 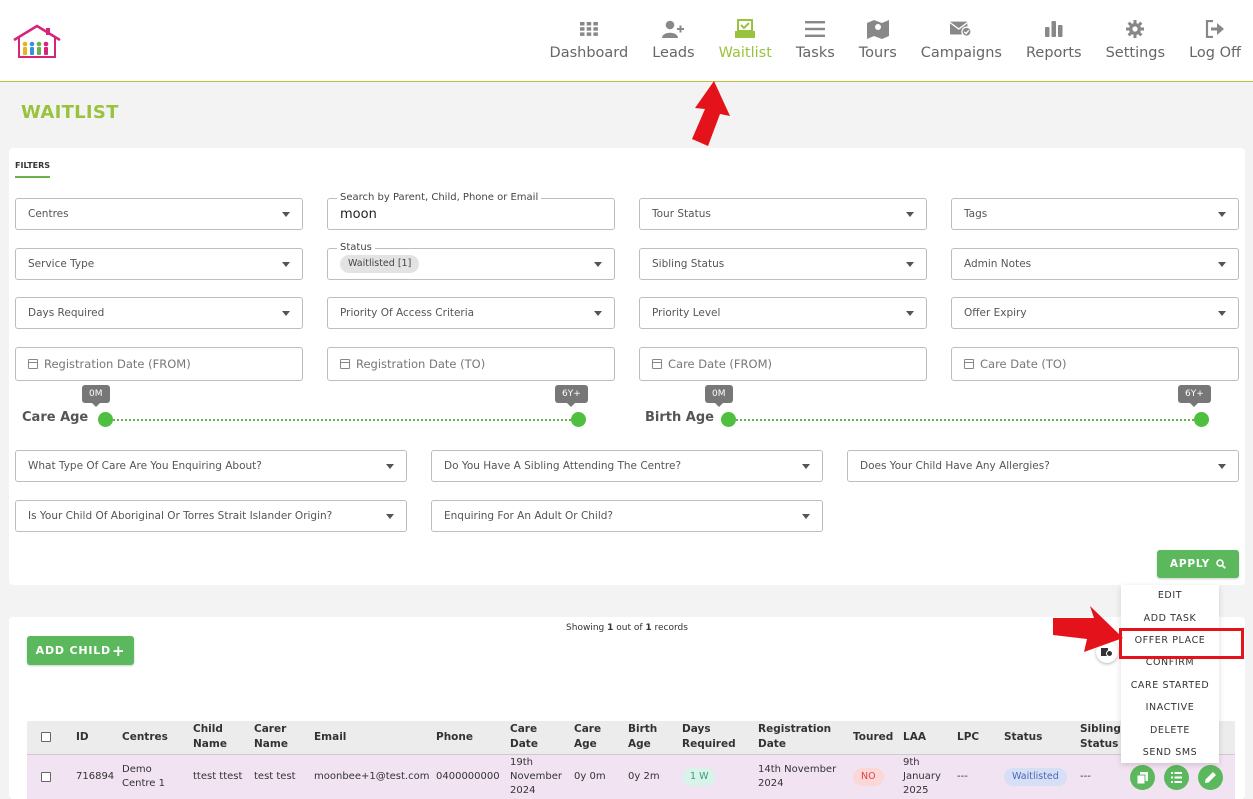 What do you see at coordinates (728, 419) in the screenshot?
I see `birth-age-min-handle` at bounding box center [728, 419].